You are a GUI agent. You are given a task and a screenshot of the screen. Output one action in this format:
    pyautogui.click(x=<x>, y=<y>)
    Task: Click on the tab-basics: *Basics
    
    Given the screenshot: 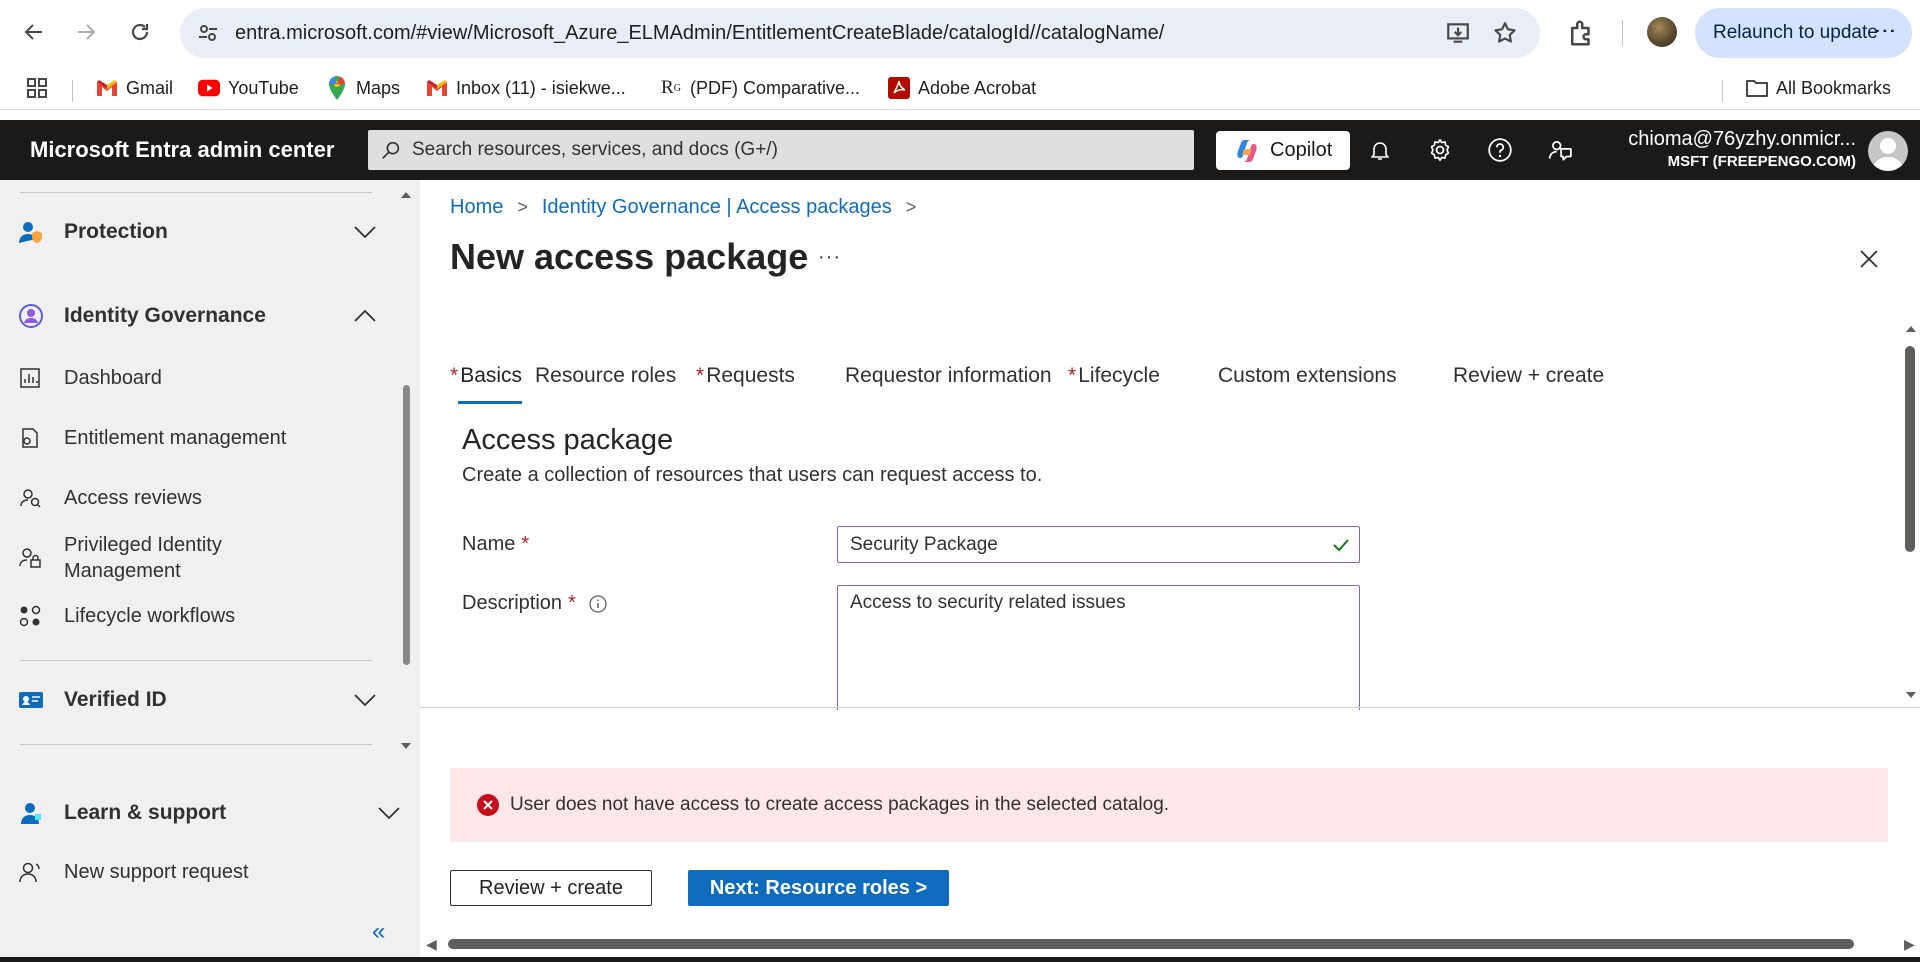 What is the action you would take?
    pyautogui.click(x=486, y=384)
    